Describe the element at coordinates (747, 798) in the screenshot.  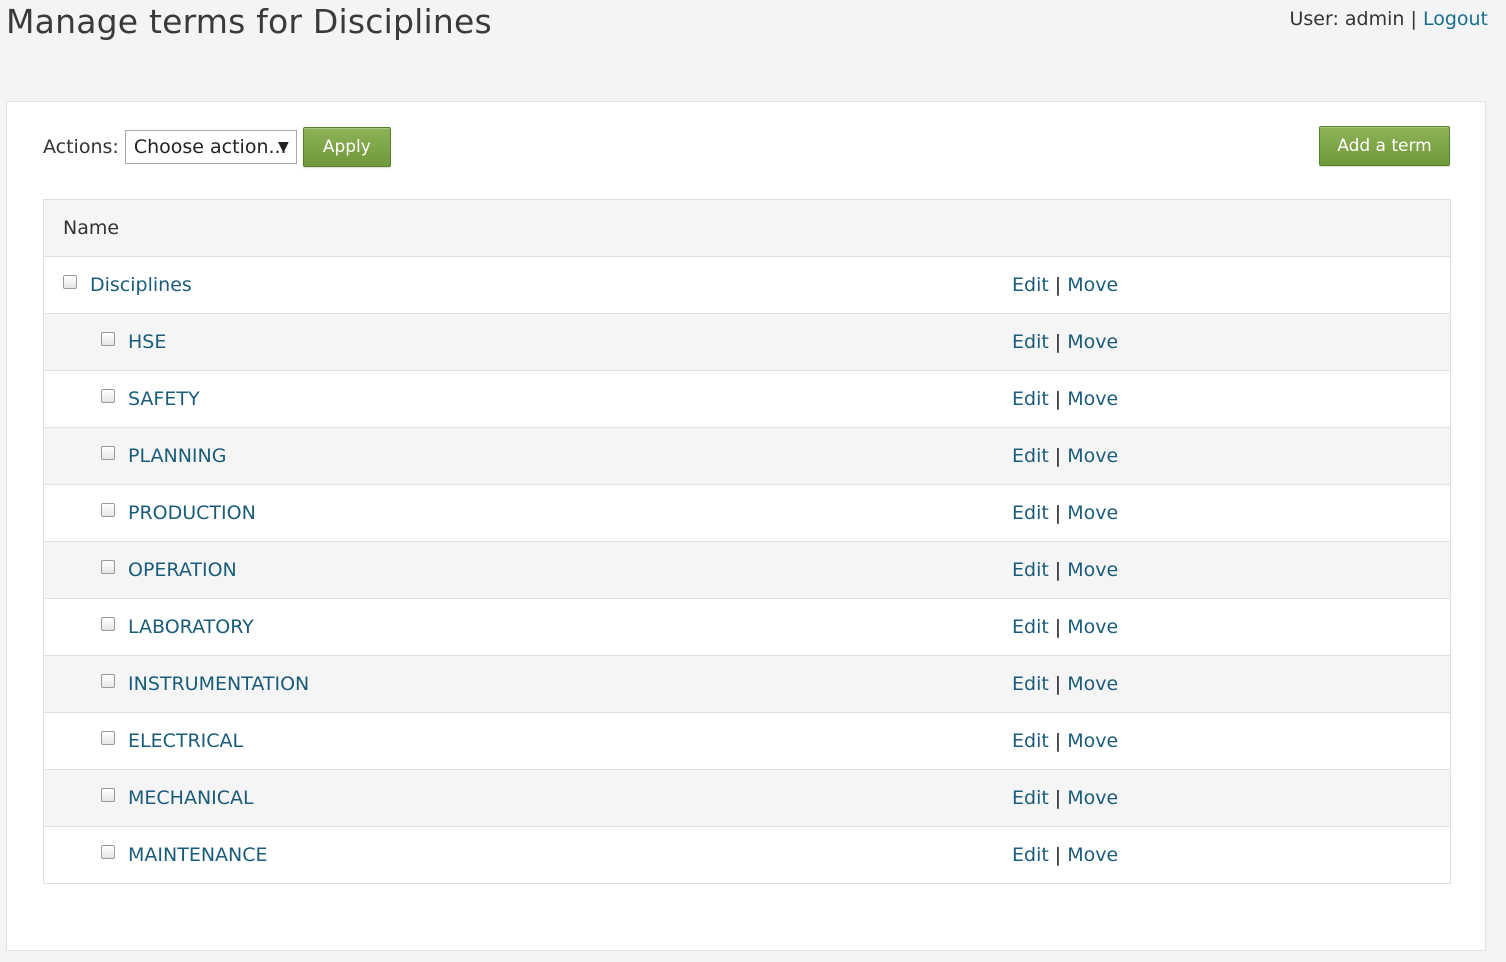
I see `table-row: MECHANICAL Edit | Move` at that location.